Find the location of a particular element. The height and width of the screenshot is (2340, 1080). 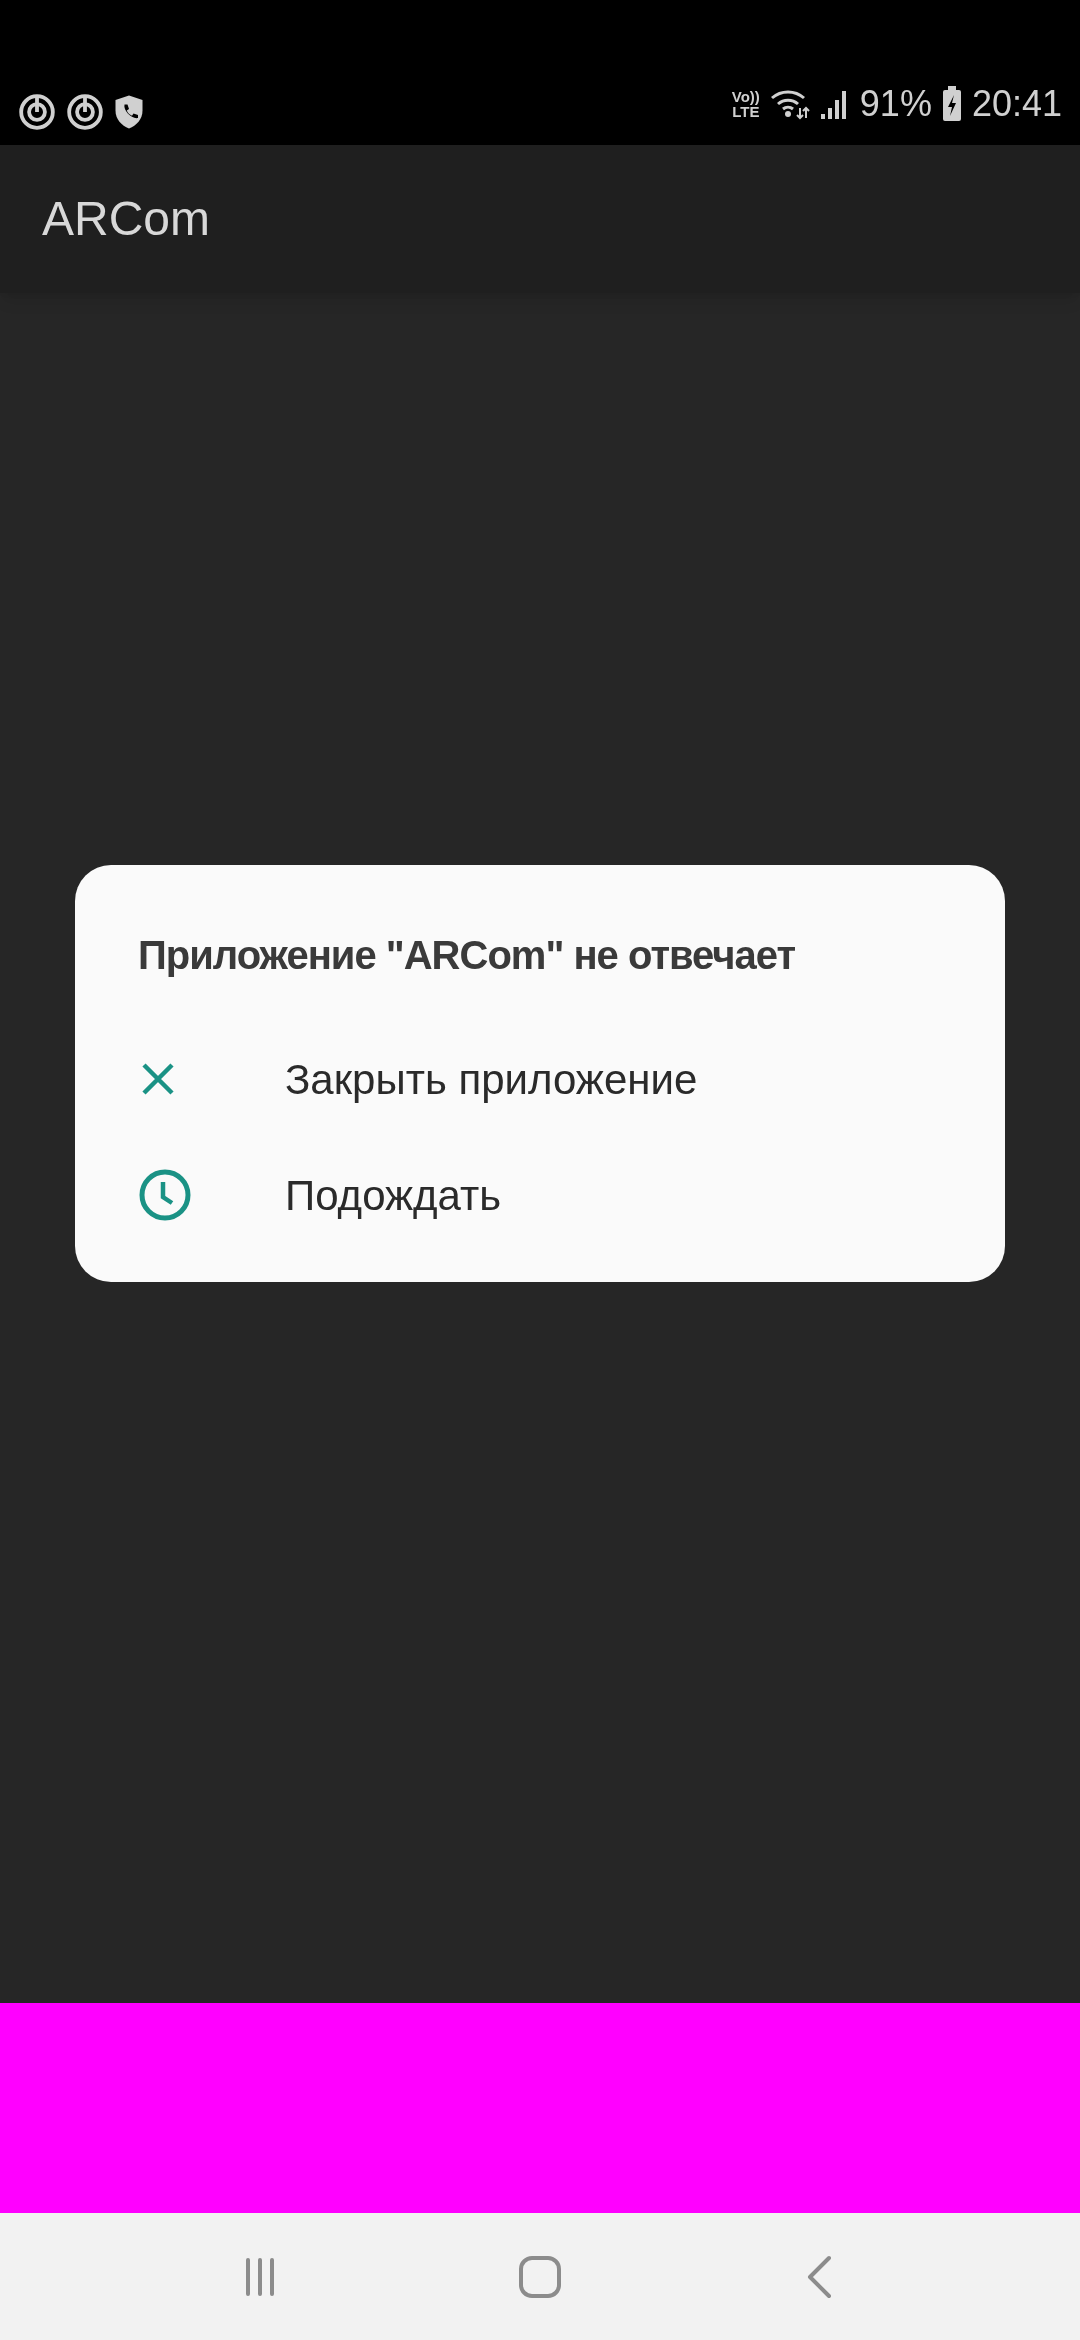

wifi-icon is located at coordinates (789, 104).